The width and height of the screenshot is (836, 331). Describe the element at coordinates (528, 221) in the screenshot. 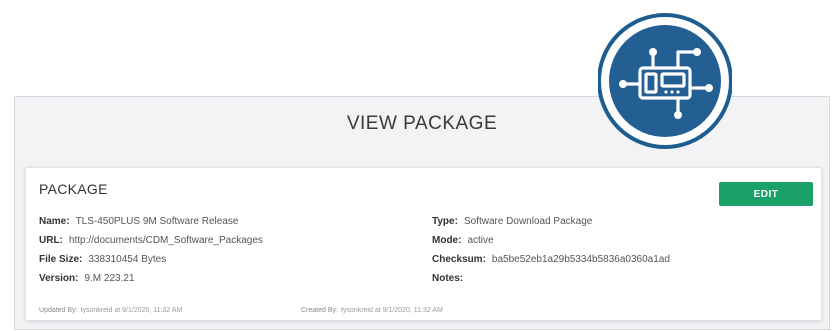

I see `field-type-value: Software Download Package` at that location.